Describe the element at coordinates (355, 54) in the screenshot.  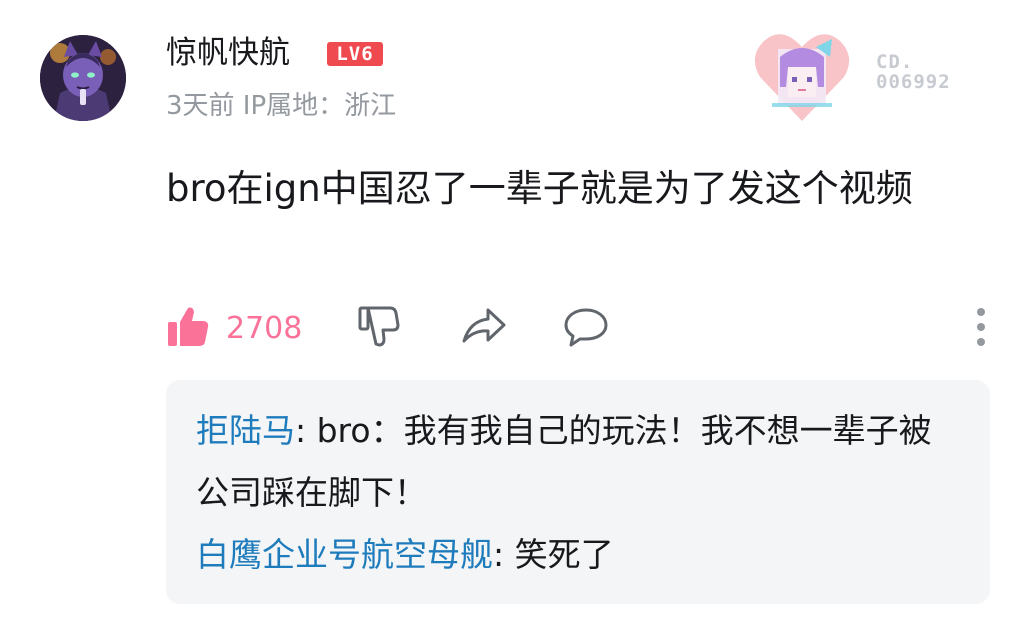
I see `level-badge: LV6` at that location.